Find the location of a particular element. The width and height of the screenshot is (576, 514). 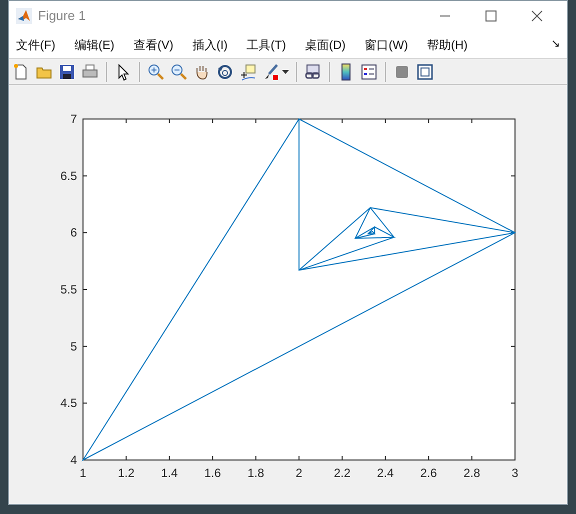

save-icon is located at coordinates (67, 71).